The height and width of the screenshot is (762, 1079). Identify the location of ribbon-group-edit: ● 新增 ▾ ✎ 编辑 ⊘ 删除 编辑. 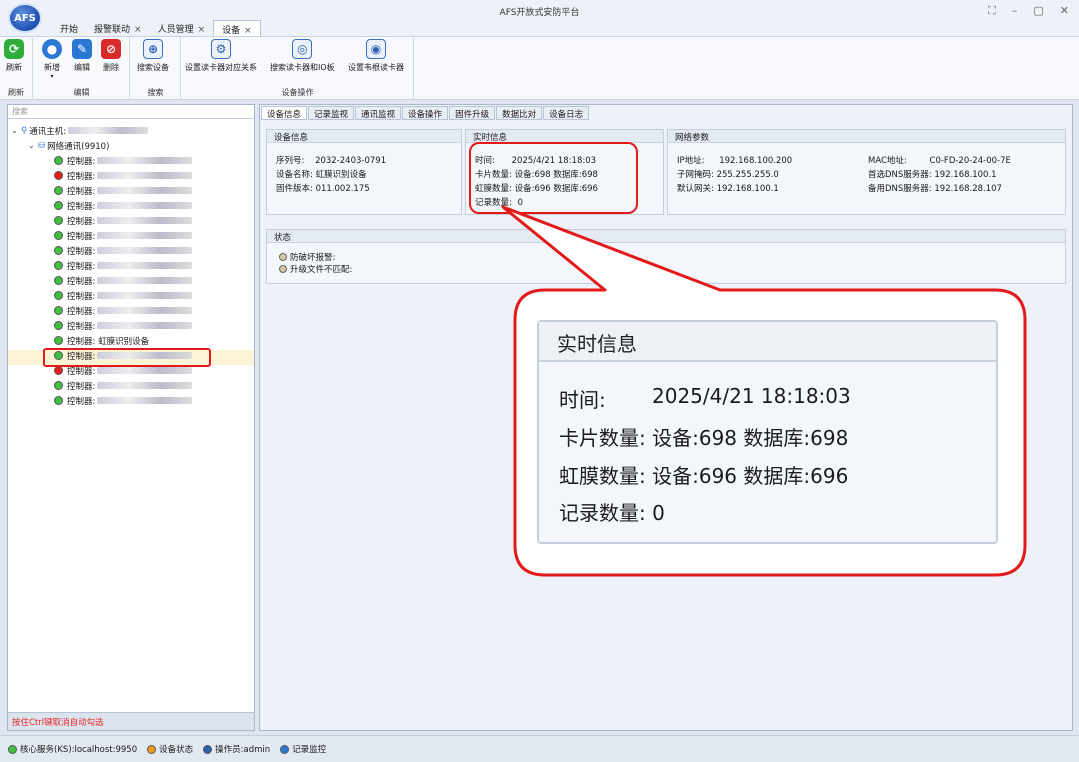
(82, 68).